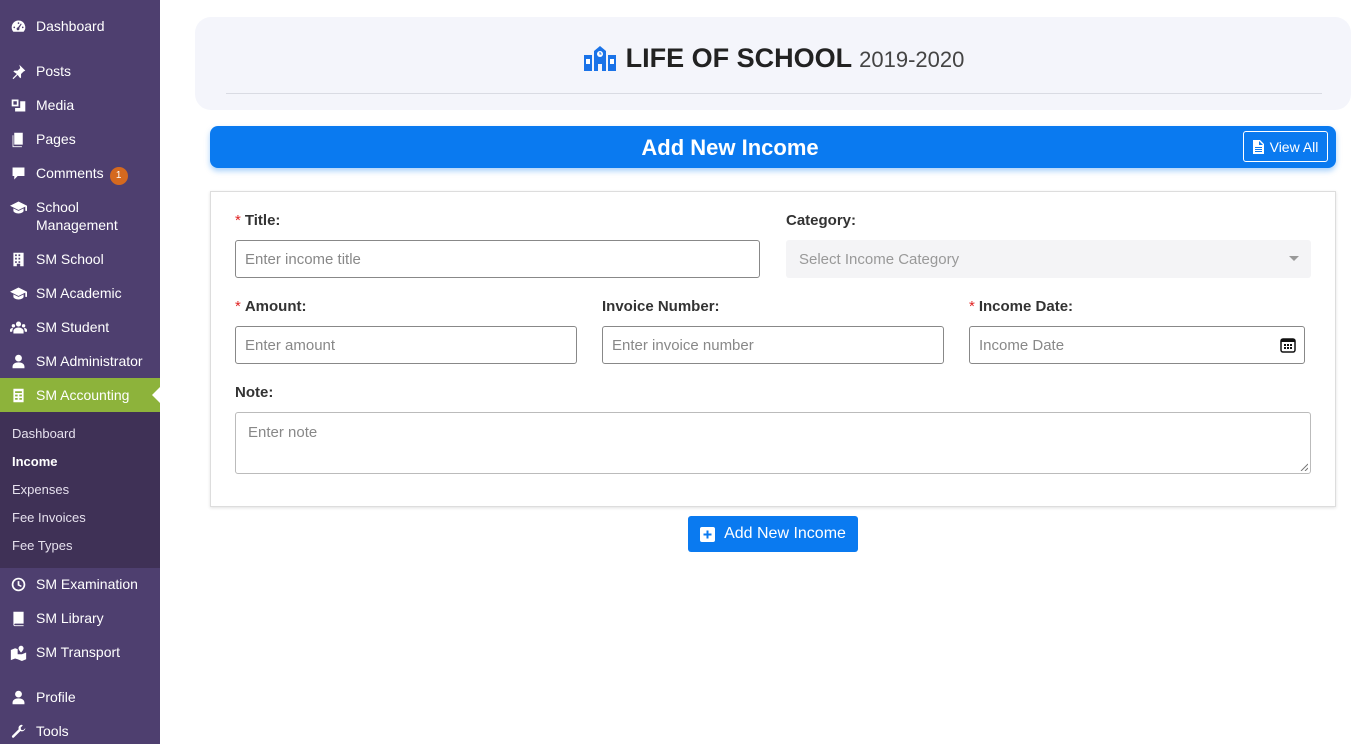 The image size is (1366, 744). Describe the element at coordinates (18, 139) in the screenshot. I see `pages-icon` at that location.